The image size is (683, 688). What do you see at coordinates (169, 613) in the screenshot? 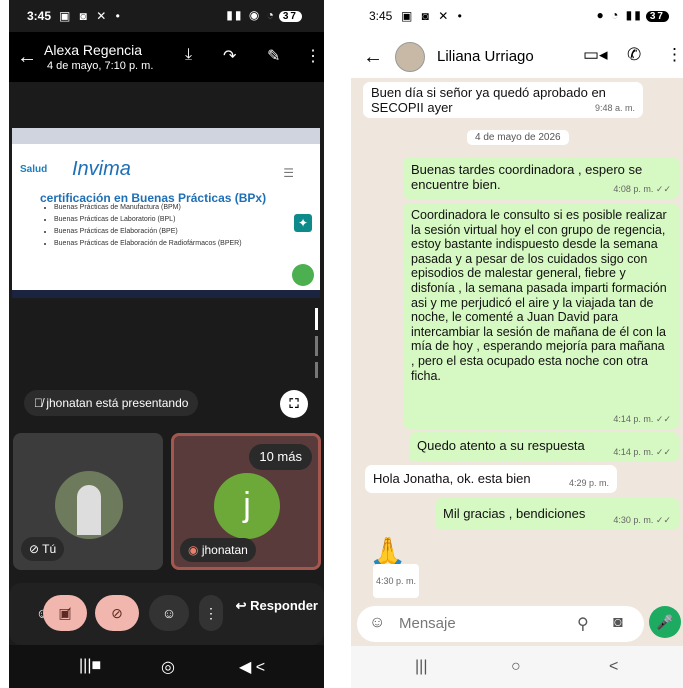
I see `reactions-button: ☺` at bounding box center [169, 613].